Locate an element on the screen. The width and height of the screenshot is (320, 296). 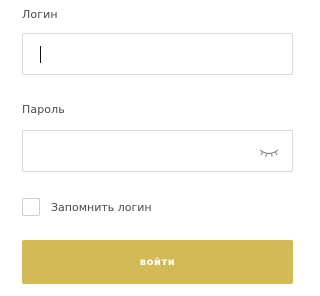
login-input is located at coordinates (157, 54).